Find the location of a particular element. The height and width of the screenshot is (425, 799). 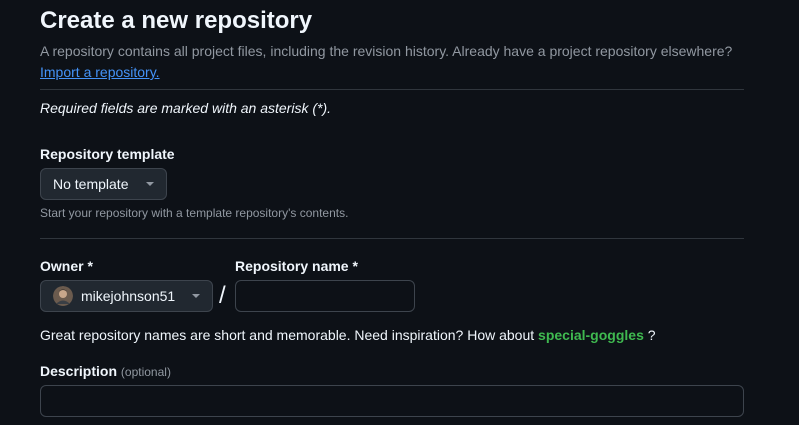

user-avatar is located at coordinates (63, 296).